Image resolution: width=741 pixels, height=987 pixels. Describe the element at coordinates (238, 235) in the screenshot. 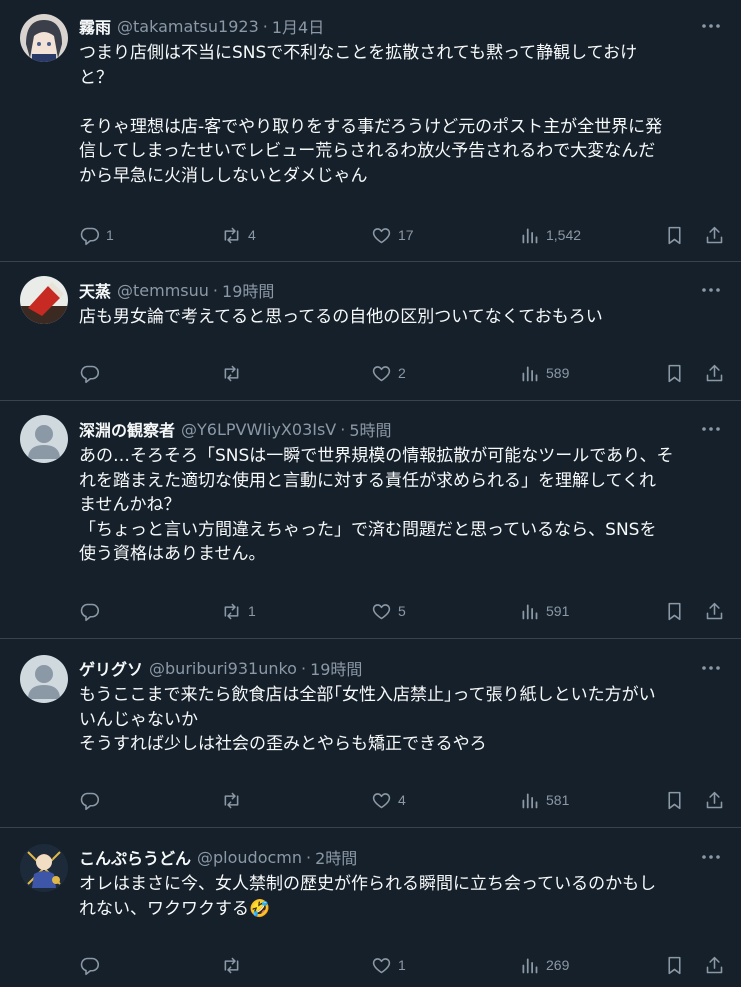

I see `repost-button: 4` at that location.